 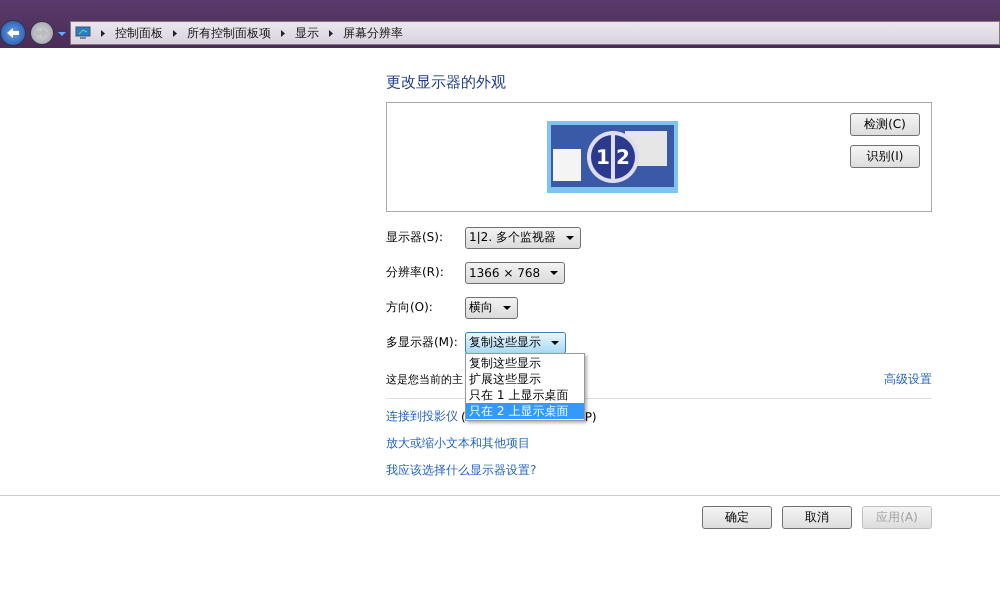 What do you see at coordinates (415, 237) in the screenshot?
I see `setting-label: 显示器(S):` at bounding box center [415, 237].